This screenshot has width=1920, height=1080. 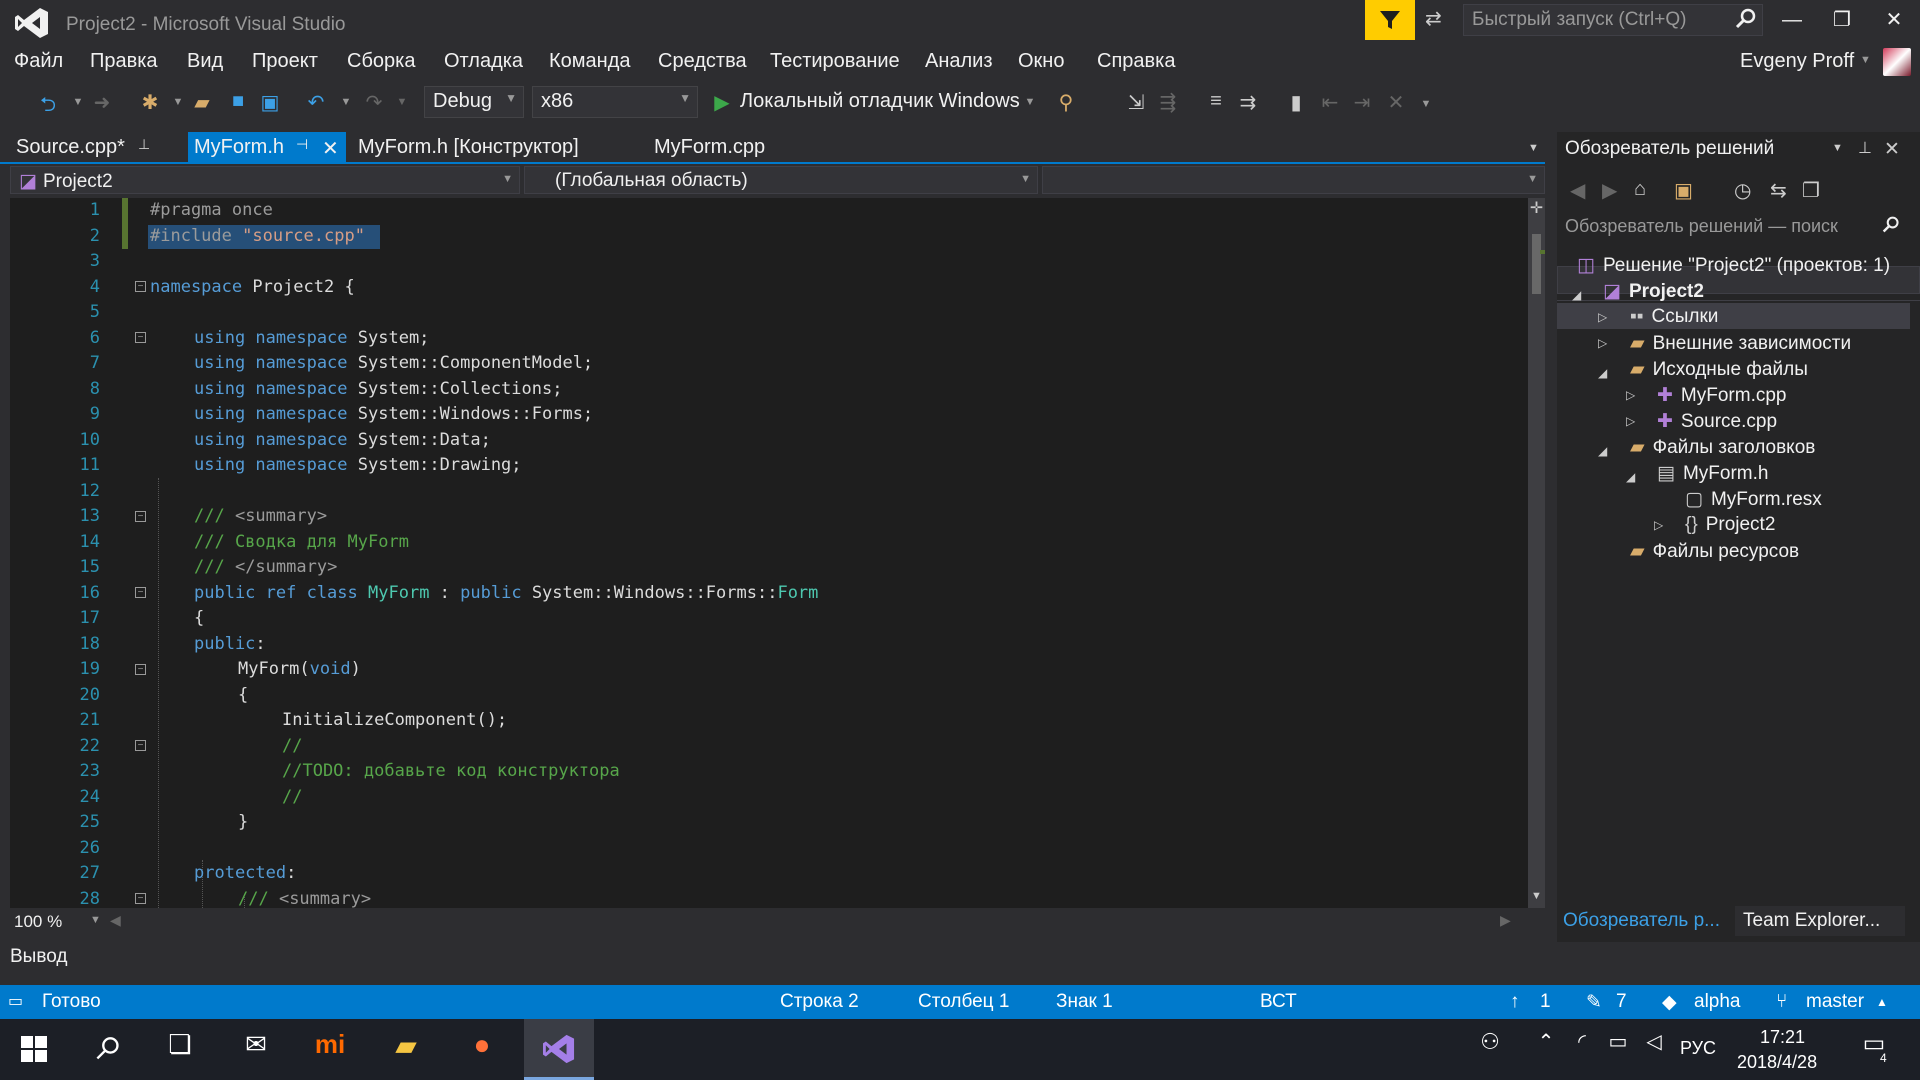 I want to click on tab-myform-h: MyForm.h ⊣ ✕, so click(x=267, y=147).